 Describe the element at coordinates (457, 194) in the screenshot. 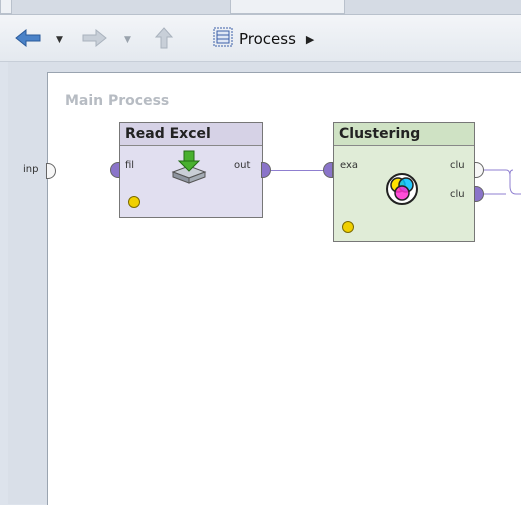

I see `clustering-output-label-2: clu` at that location.